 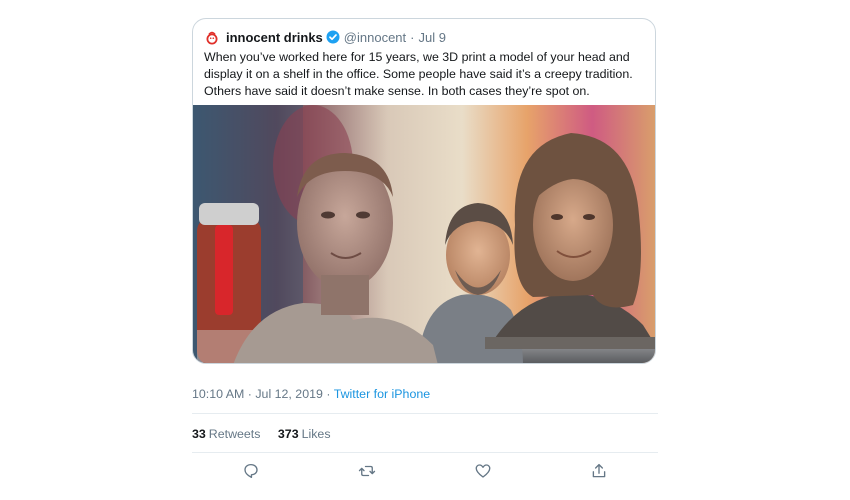 I want to click on reply-button, so click(x=251, y=473).